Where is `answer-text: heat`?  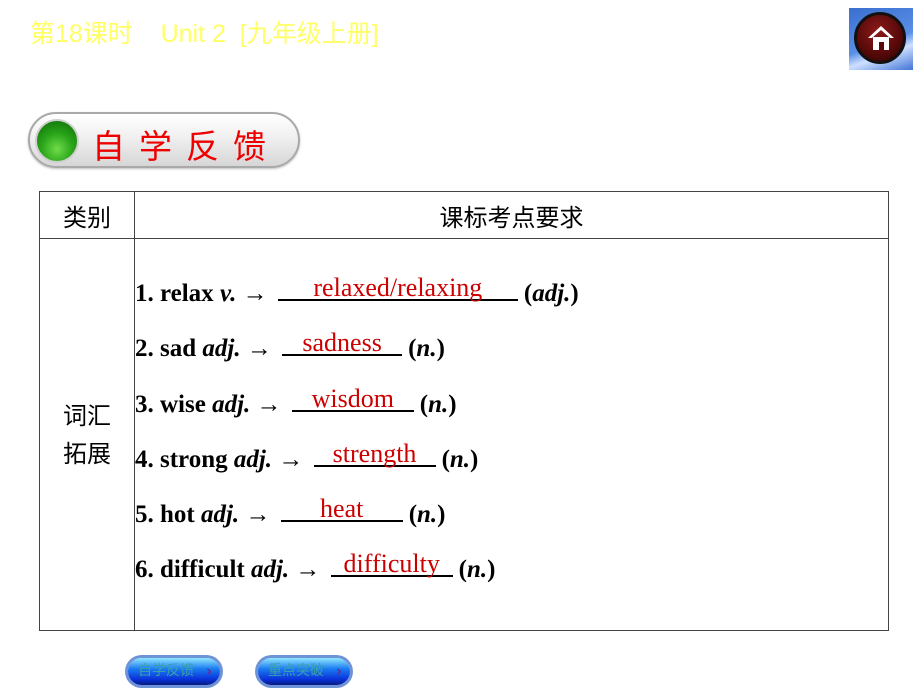 answer-text: heat is located at coordinates (342, 509).